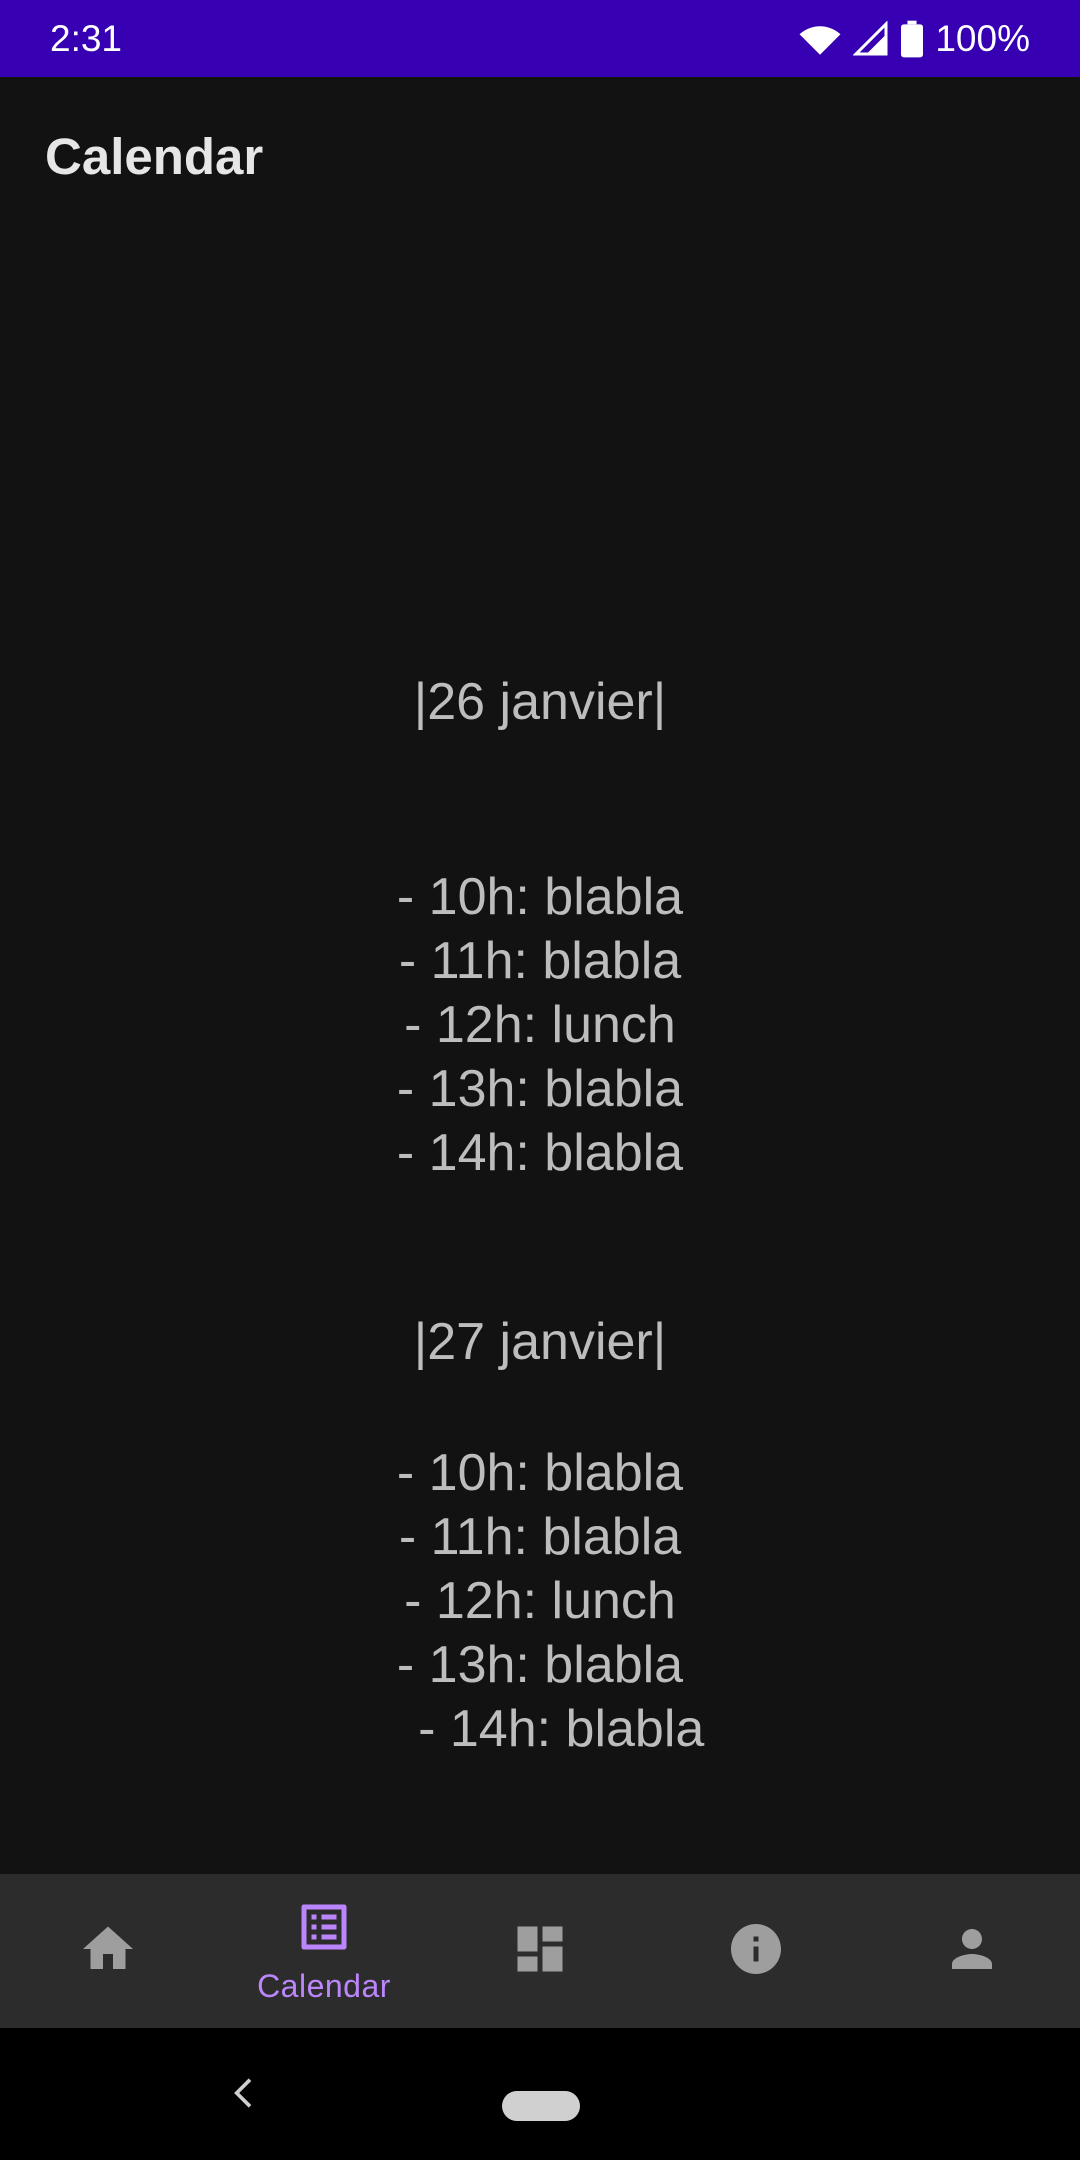  I want to click on dashboard-icon, so click(540, 1951).